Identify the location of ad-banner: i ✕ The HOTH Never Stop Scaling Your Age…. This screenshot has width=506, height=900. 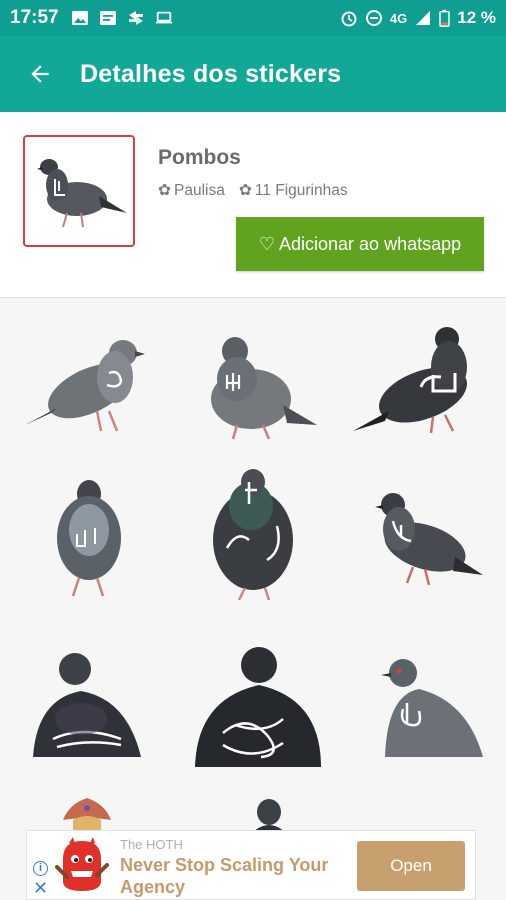
(251, 865).